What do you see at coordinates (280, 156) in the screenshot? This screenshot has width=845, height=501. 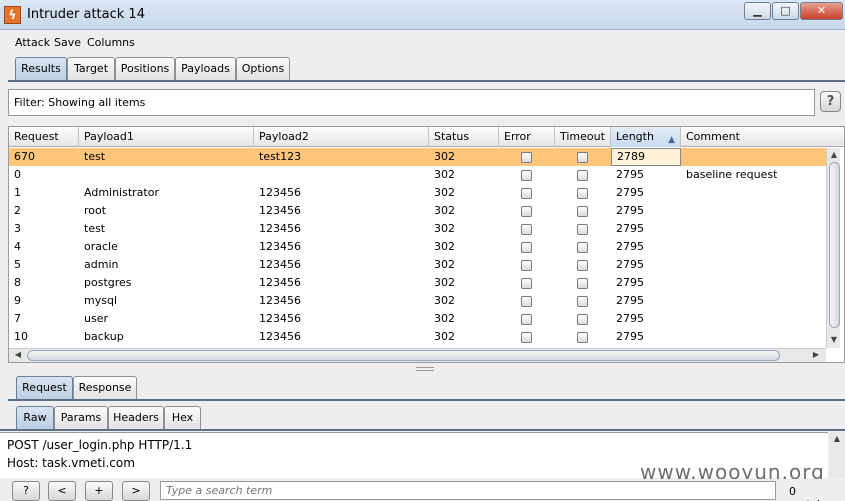 I see `cell-payload2: test123` at bounding box center [280, 156].